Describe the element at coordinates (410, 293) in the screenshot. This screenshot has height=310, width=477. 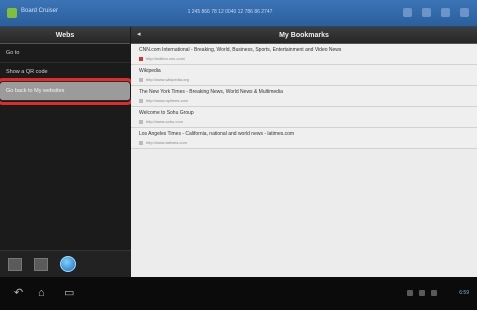
I see `usb-icon` at that location.